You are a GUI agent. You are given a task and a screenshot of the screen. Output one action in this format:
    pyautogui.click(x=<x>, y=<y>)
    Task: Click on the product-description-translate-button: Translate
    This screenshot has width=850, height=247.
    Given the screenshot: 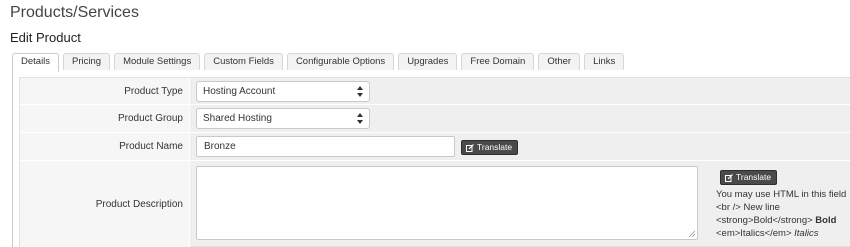 What is the action you would take?
    pyautogui.click(x=749, y=177)
    